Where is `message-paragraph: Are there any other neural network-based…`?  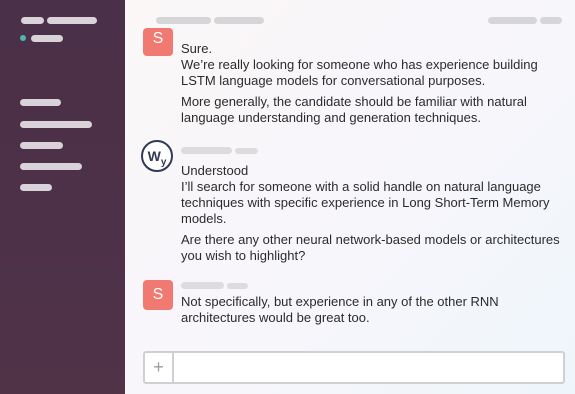
message-paragraph: Are there any other neural network-based… is located at coordinates (370, 247).